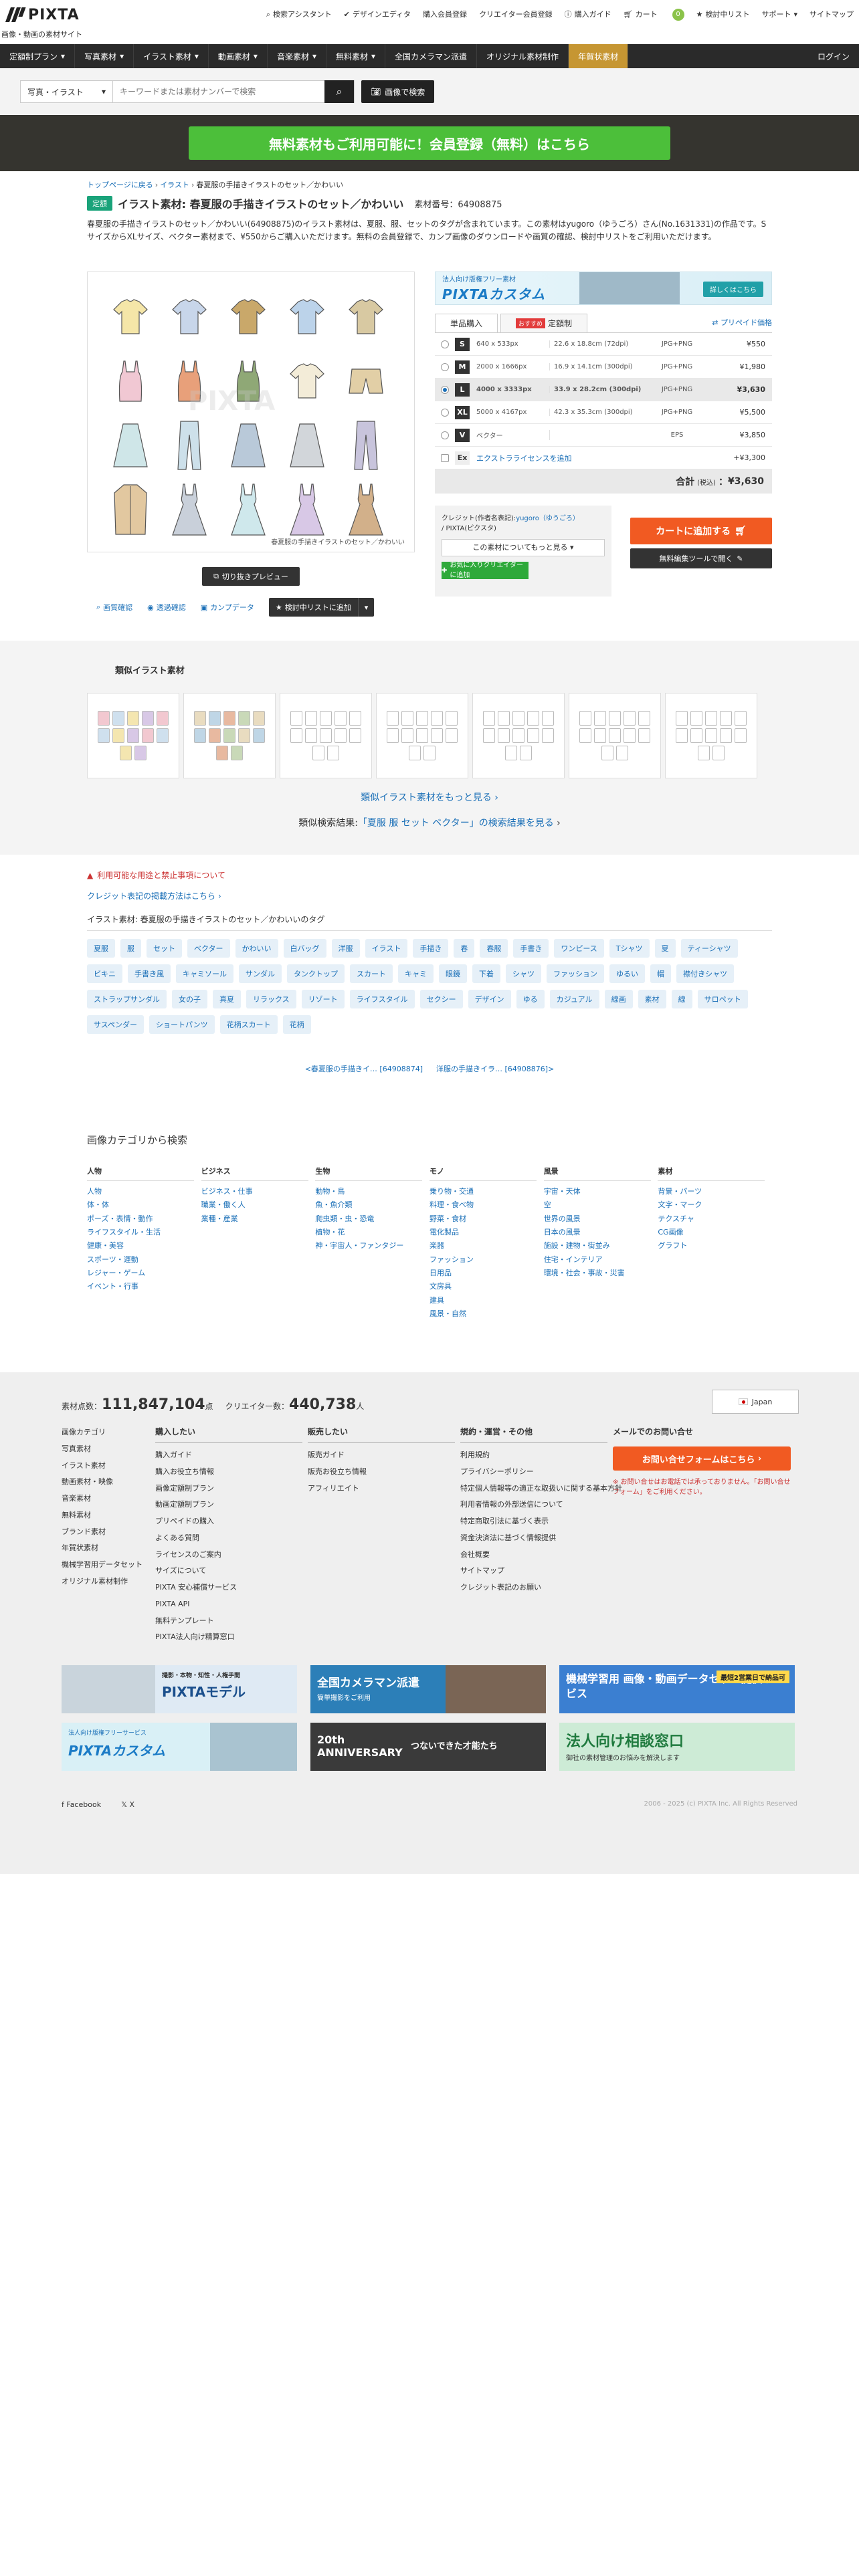  Describe the element at coordinates (101, 948) in the screenshot. I see `tag-link: 夏服` at that location.